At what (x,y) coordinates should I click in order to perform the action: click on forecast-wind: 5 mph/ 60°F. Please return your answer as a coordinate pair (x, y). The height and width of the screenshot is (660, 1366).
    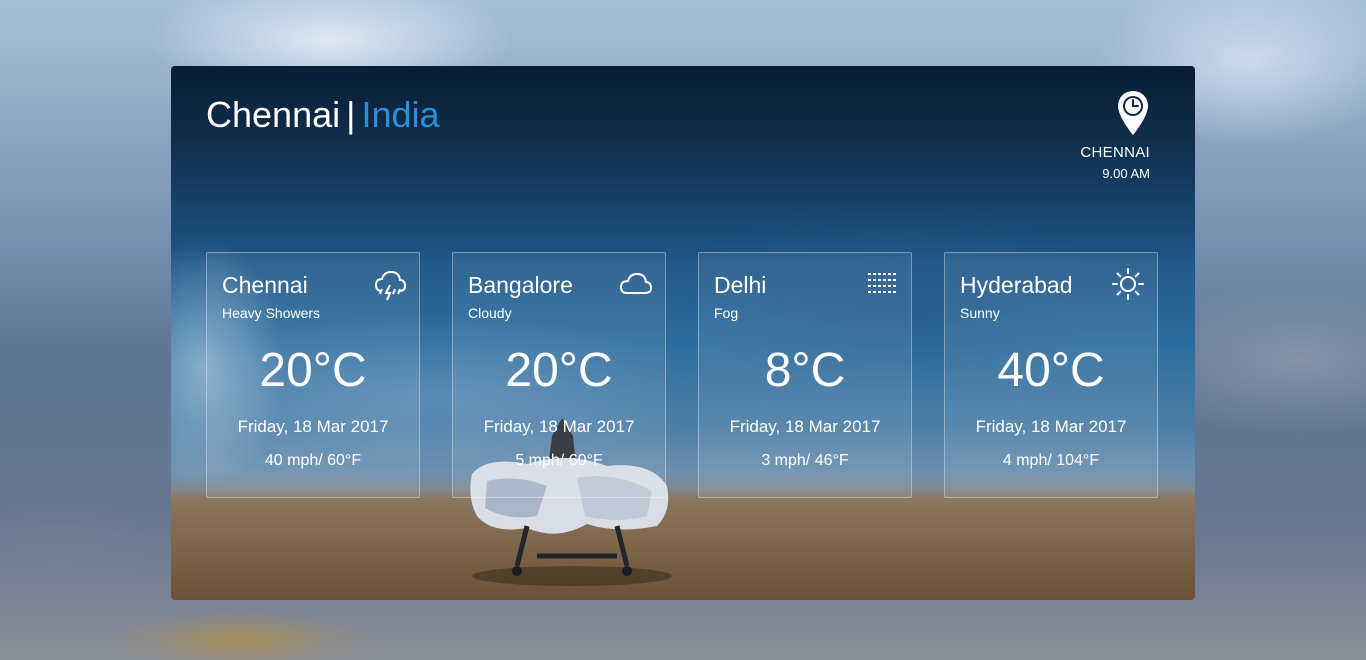
    Looking at the image, I should click on (559, 460).